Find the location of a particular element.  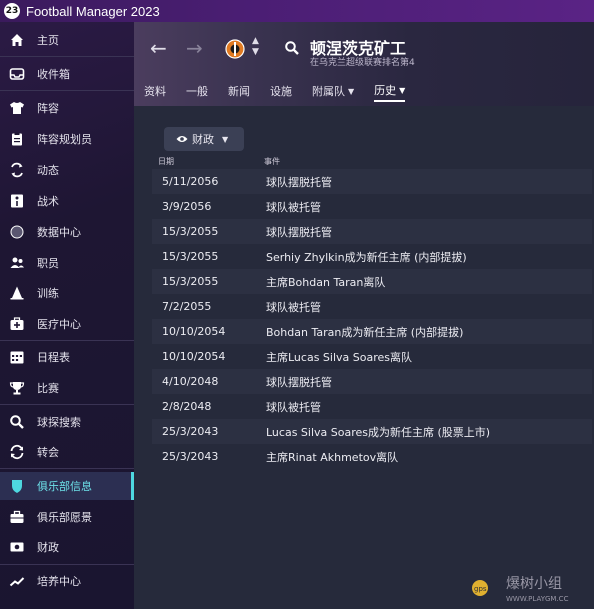

column-header-event: 事件 is located at coordinates (272, 161).